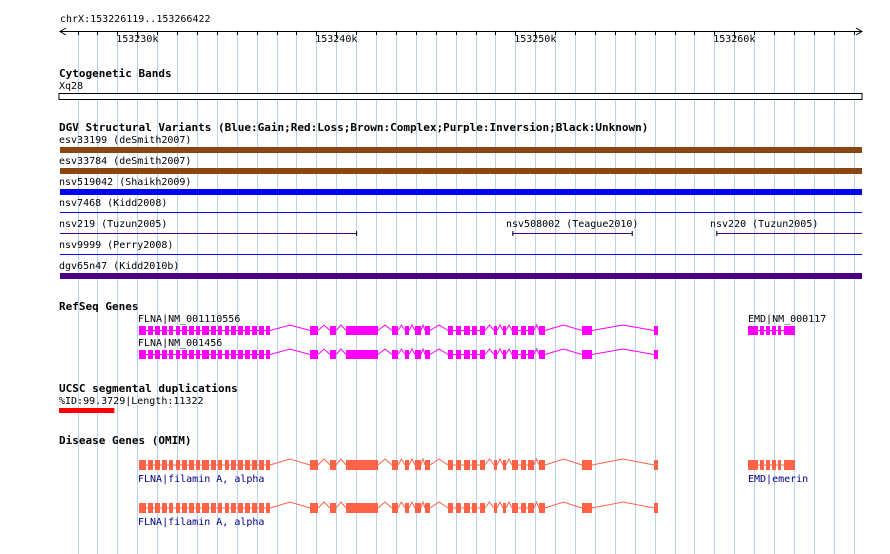 The height and width of the screenshot is (554, 890). What do you see at coordinates (115, 73) in the screenshot?
I see `track-title-cytogenetic-bands: Cytogenetic Bands` at bounding box center [115, 73].